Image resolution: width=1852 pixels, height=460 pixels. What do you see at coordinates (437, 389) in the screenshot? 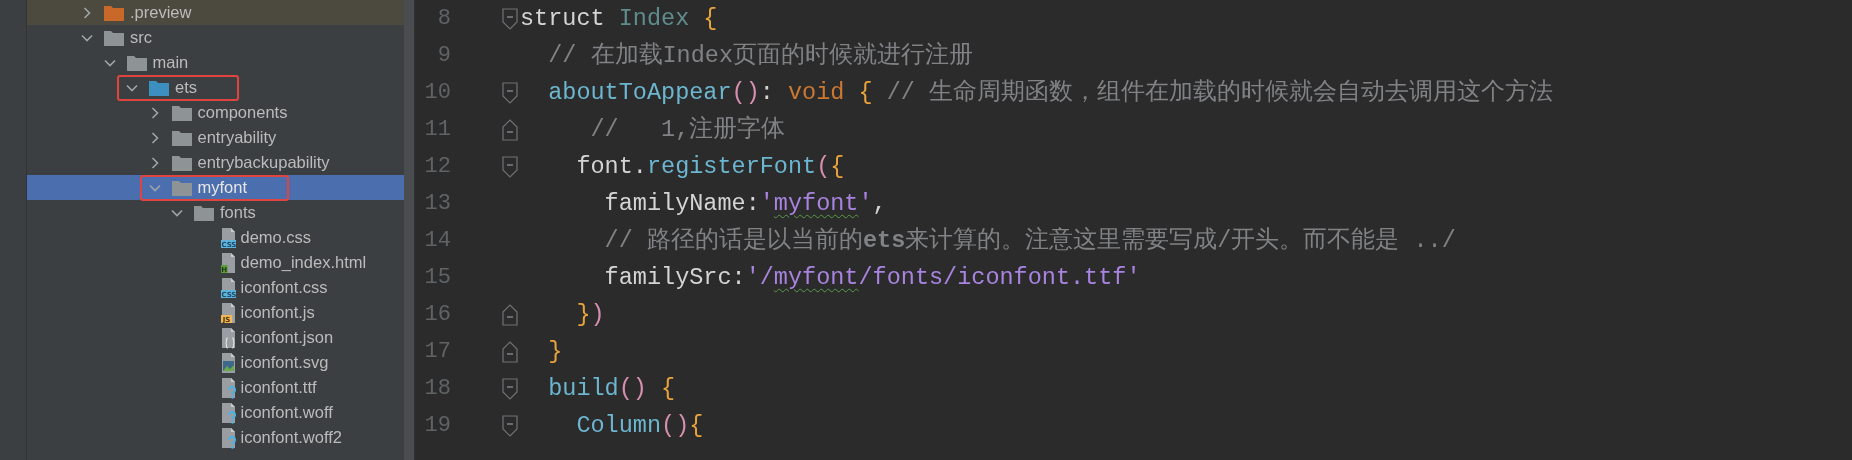
I see `line-number: 18` at bounding box center [437, 389].